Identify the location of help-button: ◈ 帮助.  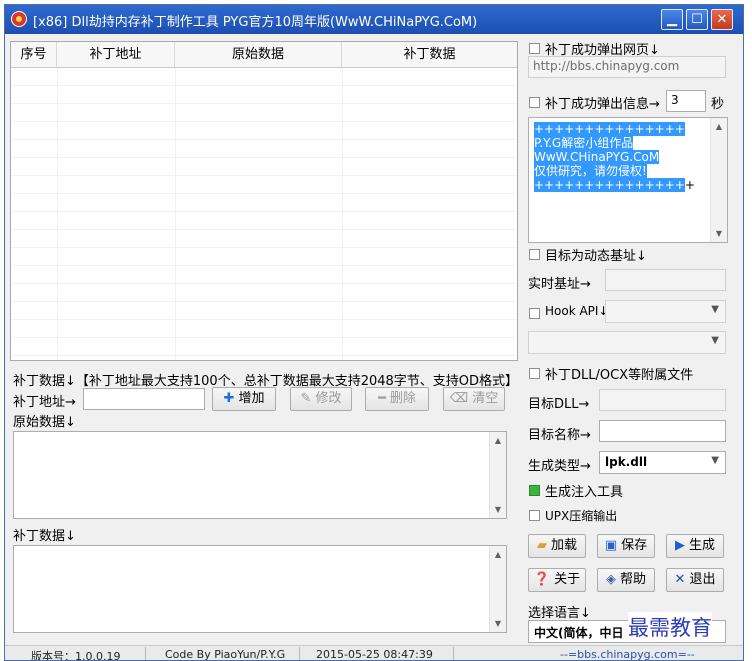
(626, 580).